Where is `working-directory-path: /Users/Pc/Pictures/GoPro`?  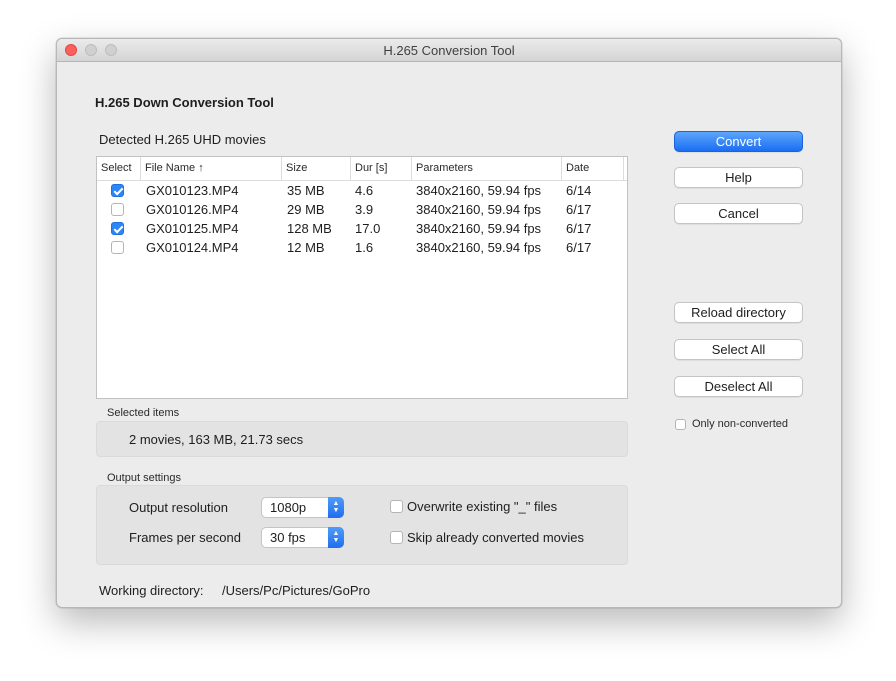
working-directory-path: /Users/Pc/Pictures/GoPro is located at coordinates (296, 590).